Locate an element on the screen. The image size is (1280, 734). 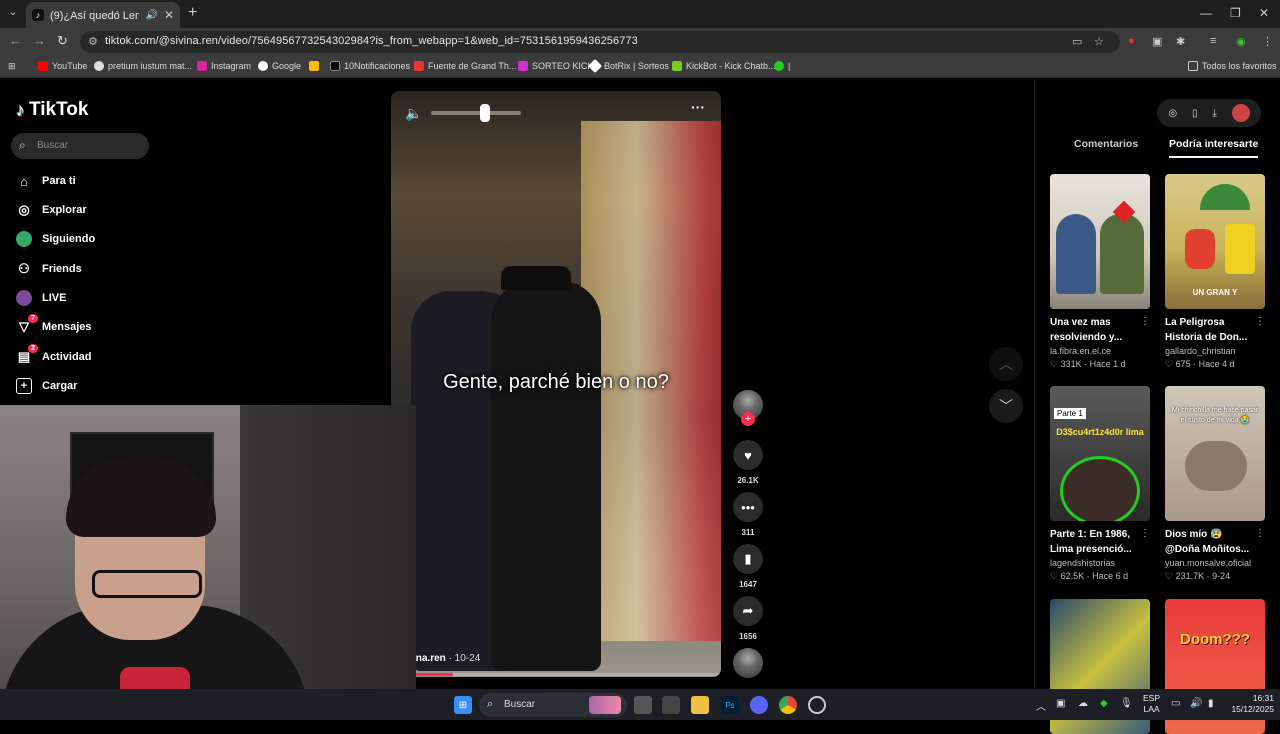
extensions-puzzle-icon: ✱ is located at coordinates (1180, 41).